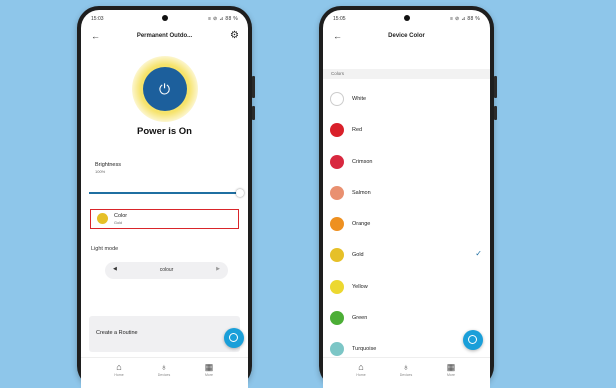 This screenshot has height=388, width=616. I want to click on chevron-right-icon: ▶, so click(218, 269).